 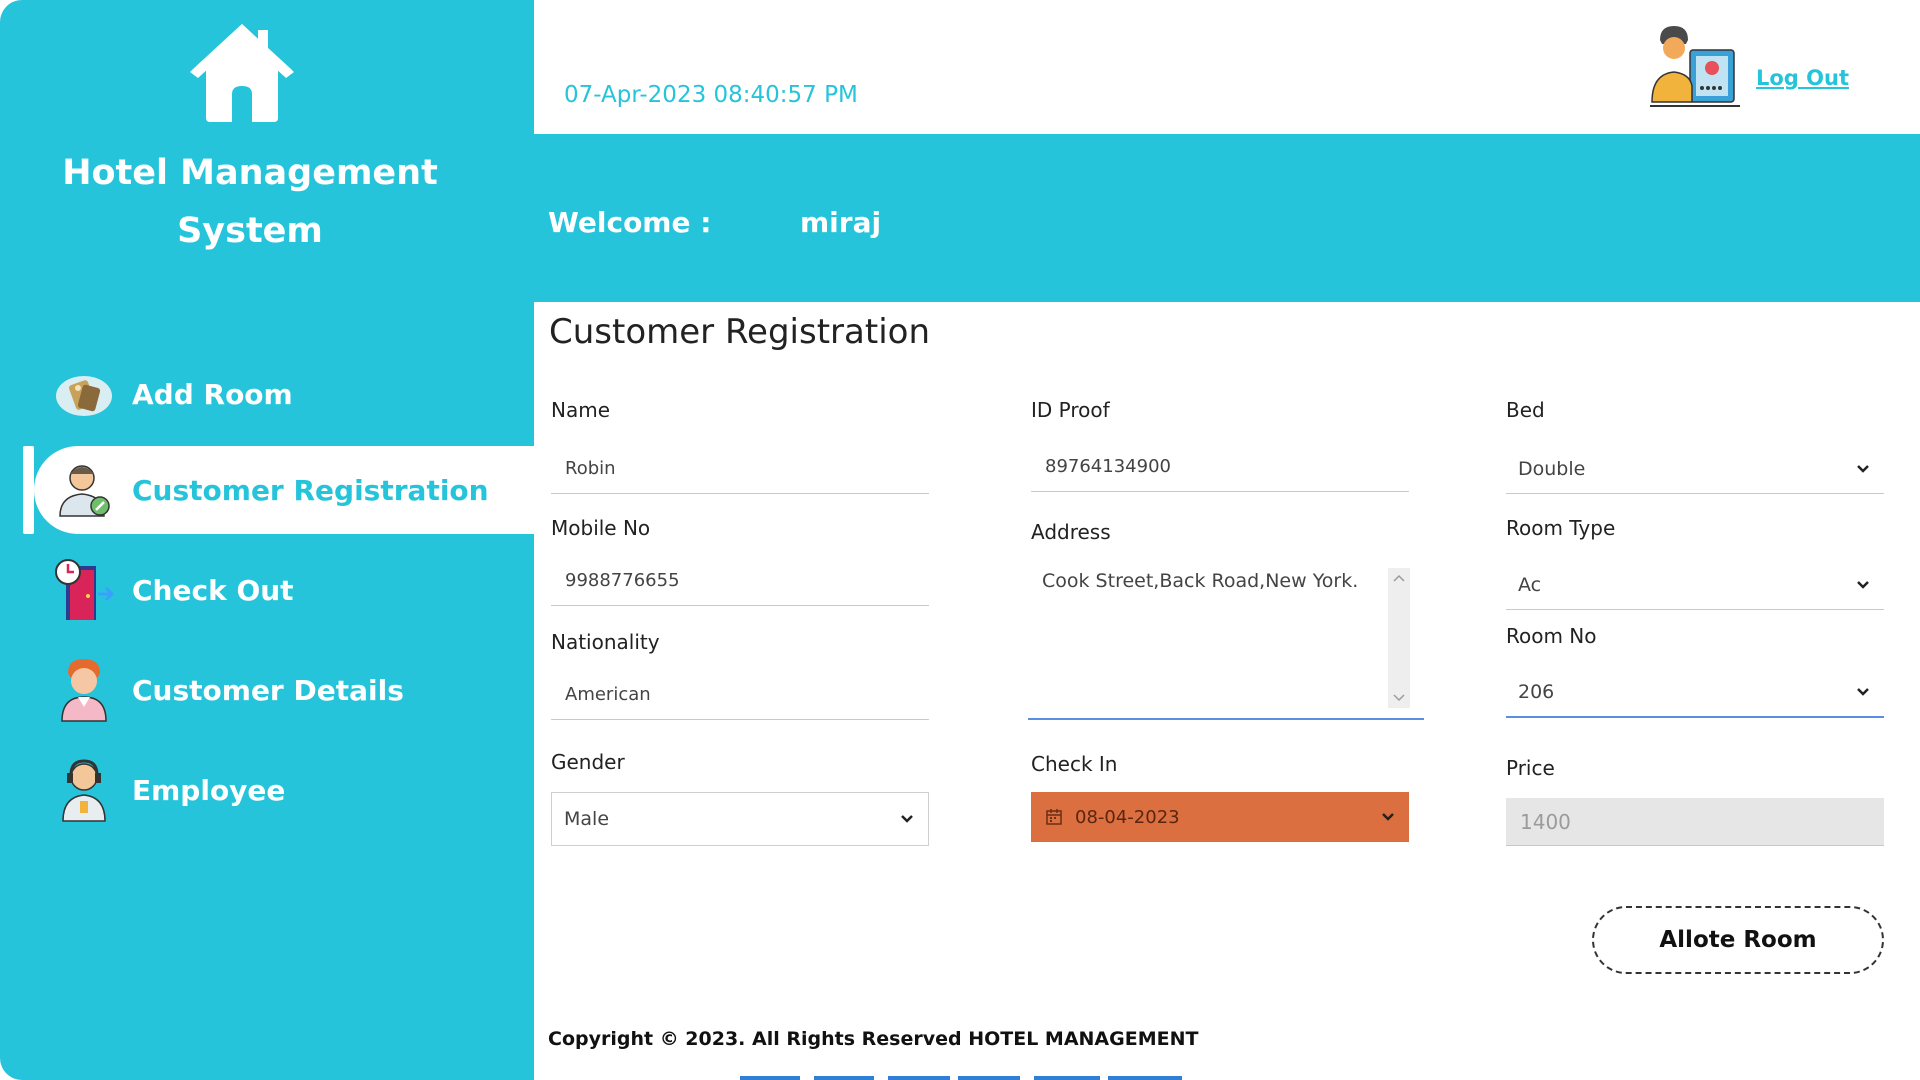 What do you see at coordinates (1802, 78) in the screenshot?
I see `logout-link: Log Out` at bounding box center [1802, 78].